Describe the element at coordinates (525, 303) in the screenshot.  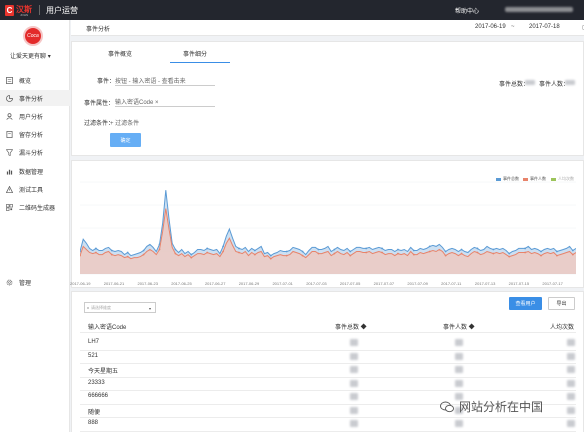
I see `view-users-button: 查看用户` at that location.